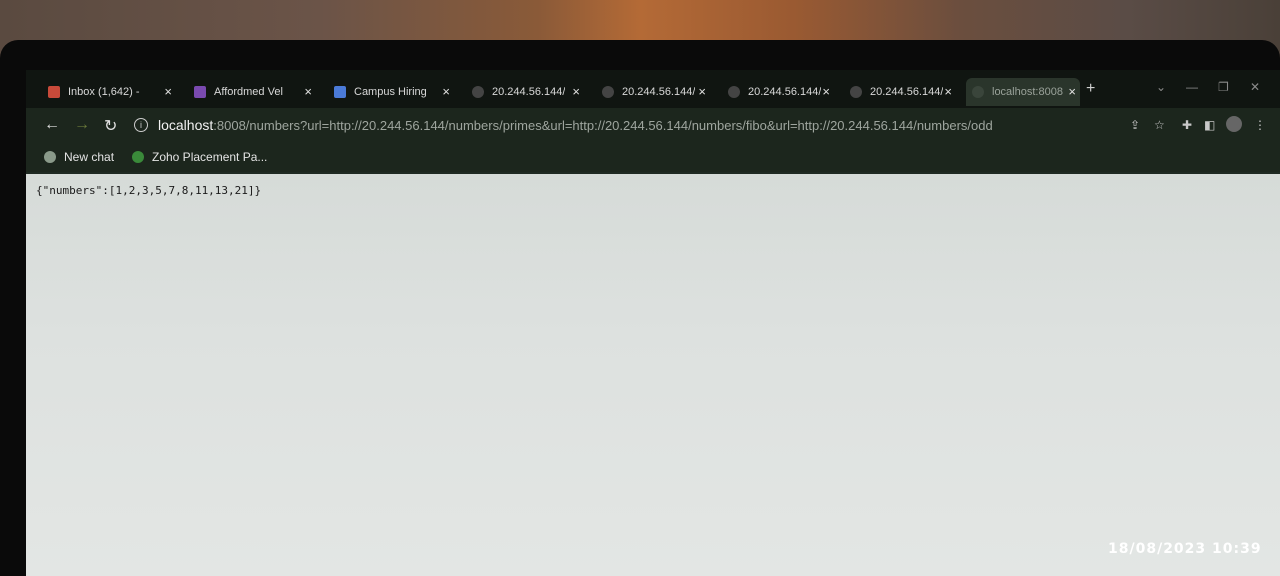 This screenshot has width=1280, height=576. I want to click on tab-title: localhost:8008, so click(1027, 92).